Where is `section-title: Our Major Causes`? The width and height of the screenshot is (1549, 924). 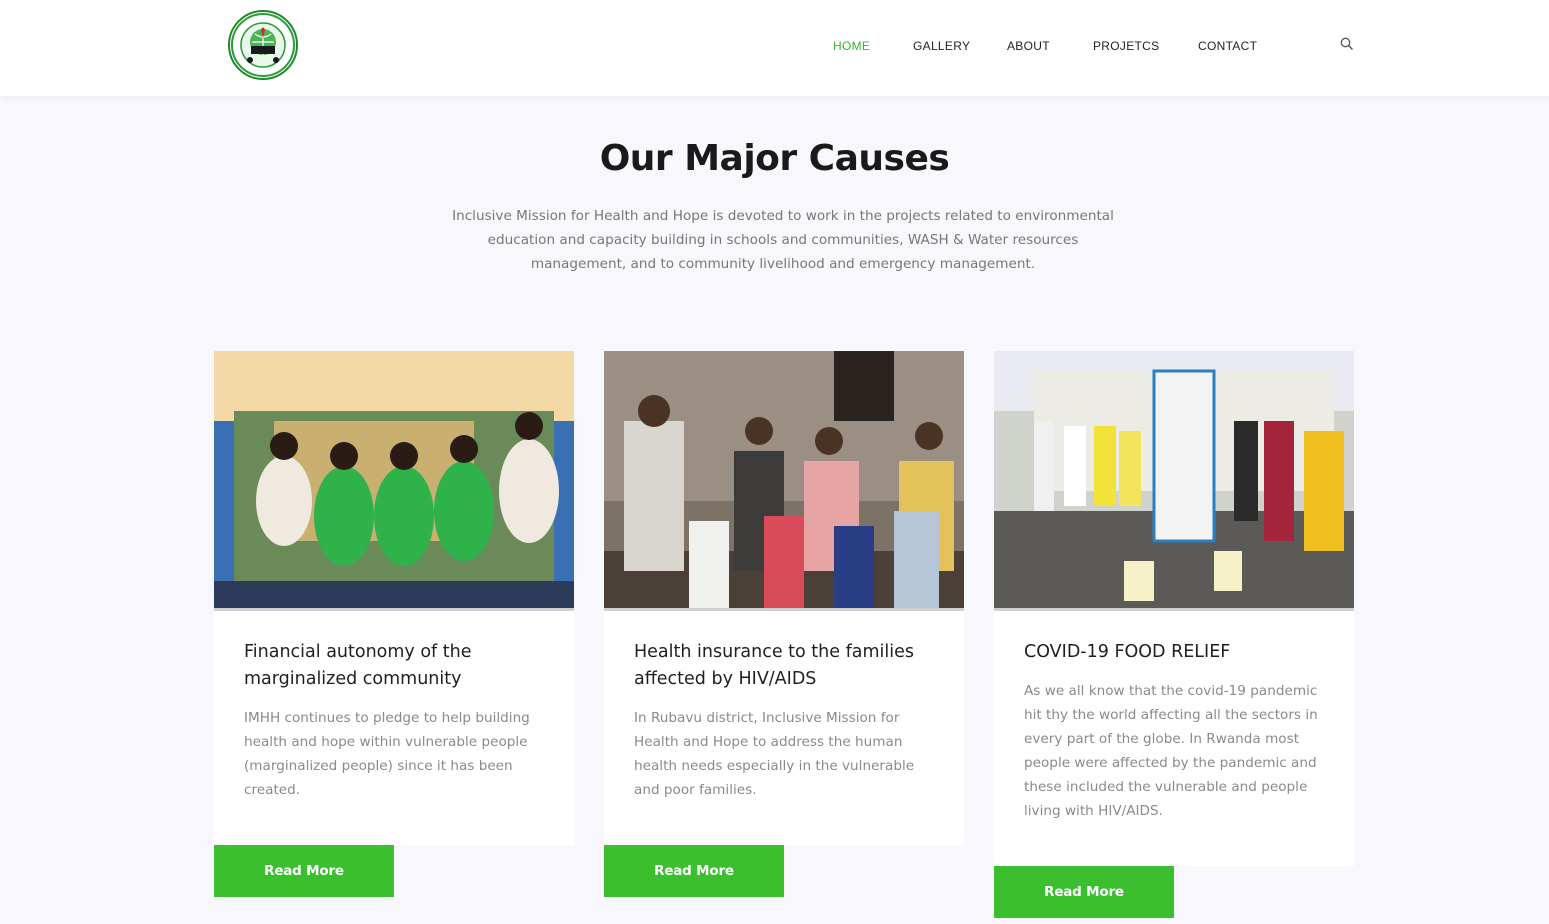
section-title: Our Major Causes is located at coordinates (774, 158).